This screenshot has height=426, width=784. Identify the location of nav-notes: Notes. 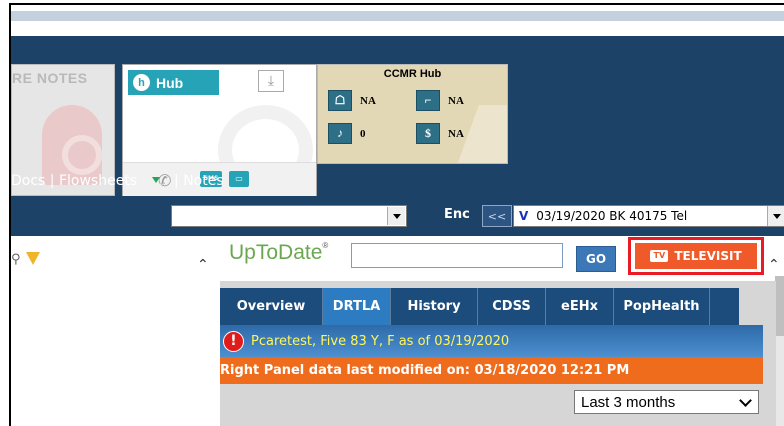
(203, 181).